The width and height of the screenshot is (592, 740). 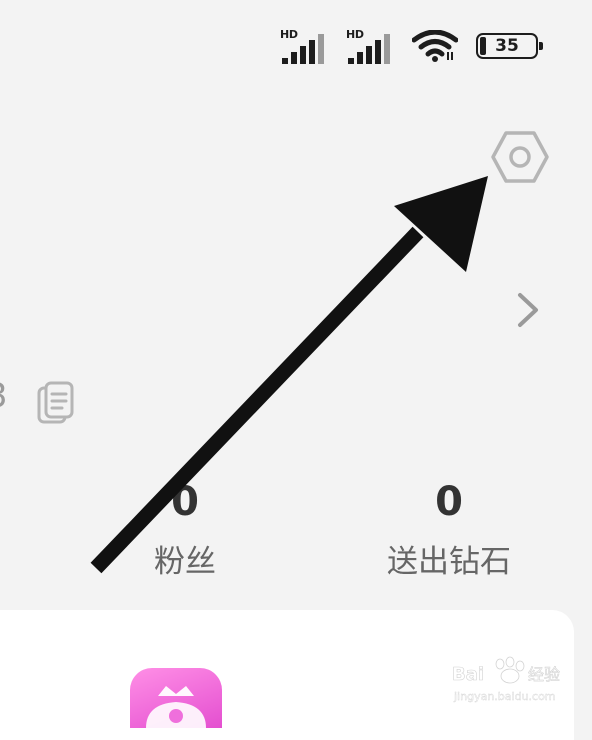 I want to click on copy-id-button, so click(x=56, y=403).